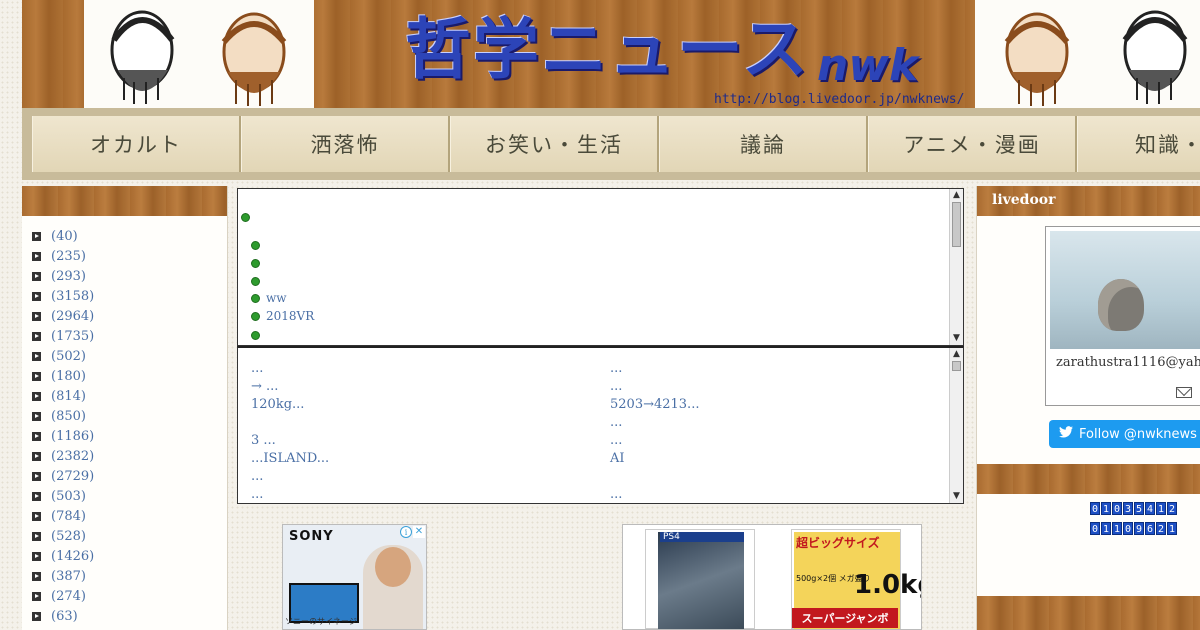  I want to click on category-item: (784), so click(129, 516).